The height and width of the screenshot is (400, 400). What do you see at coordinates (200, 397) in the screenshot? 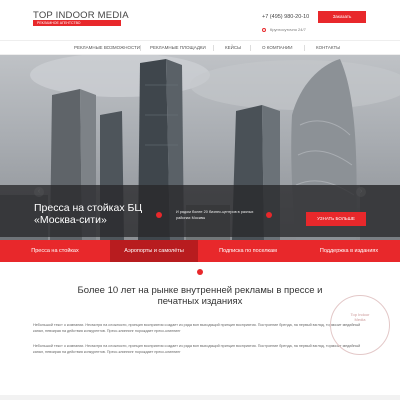
I see `footer-strip` at bounding box center [200, 397].